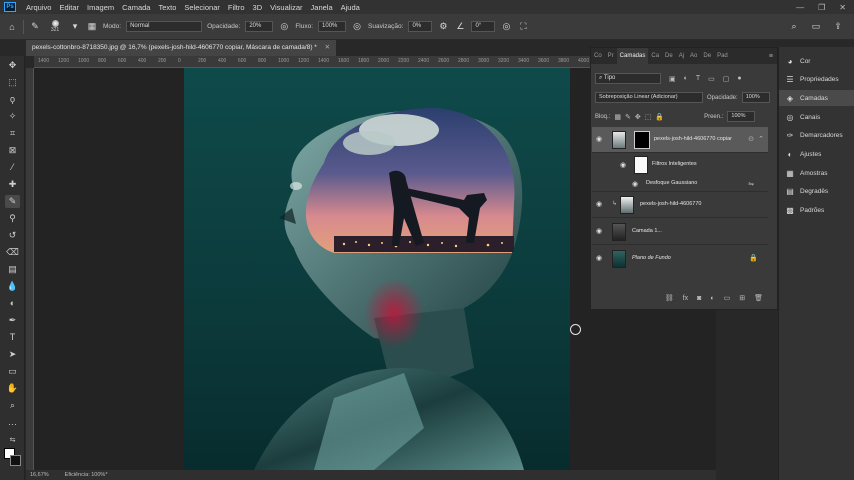  I want to click on more-tools-icon: ···, so click(12, 424).